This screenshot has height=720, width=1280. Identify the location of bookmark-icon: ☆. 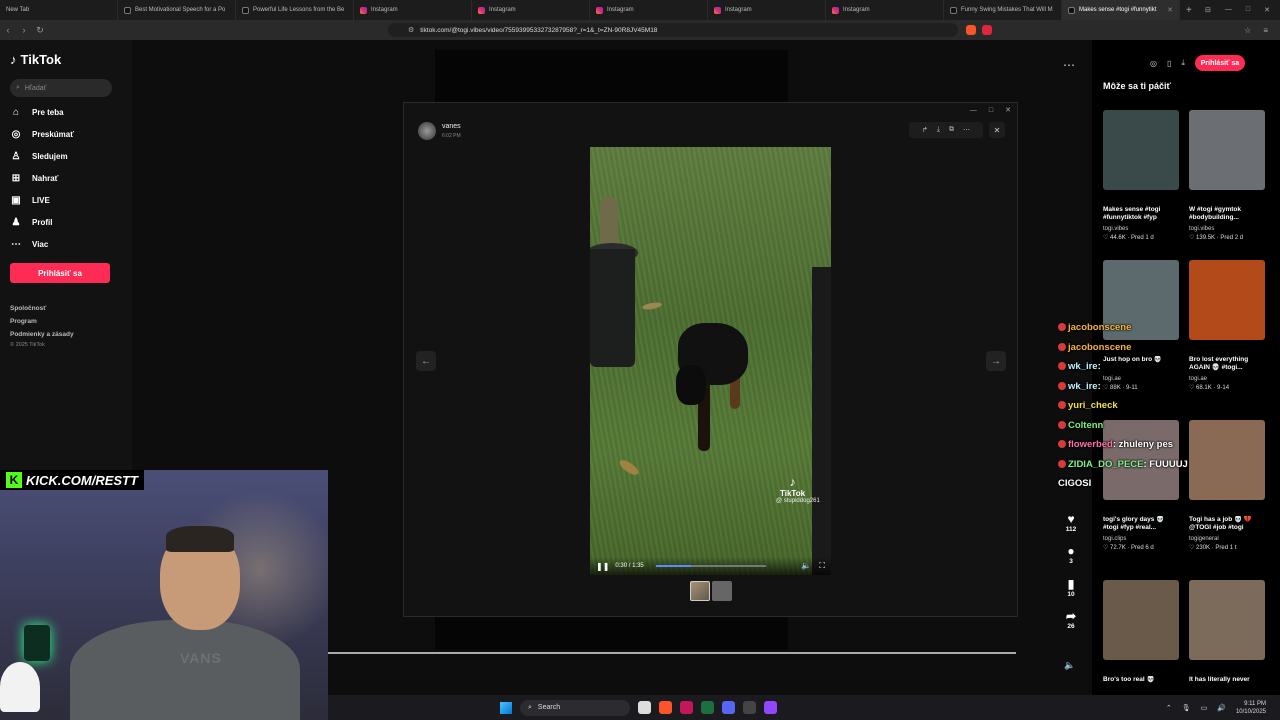
(1247, 30).